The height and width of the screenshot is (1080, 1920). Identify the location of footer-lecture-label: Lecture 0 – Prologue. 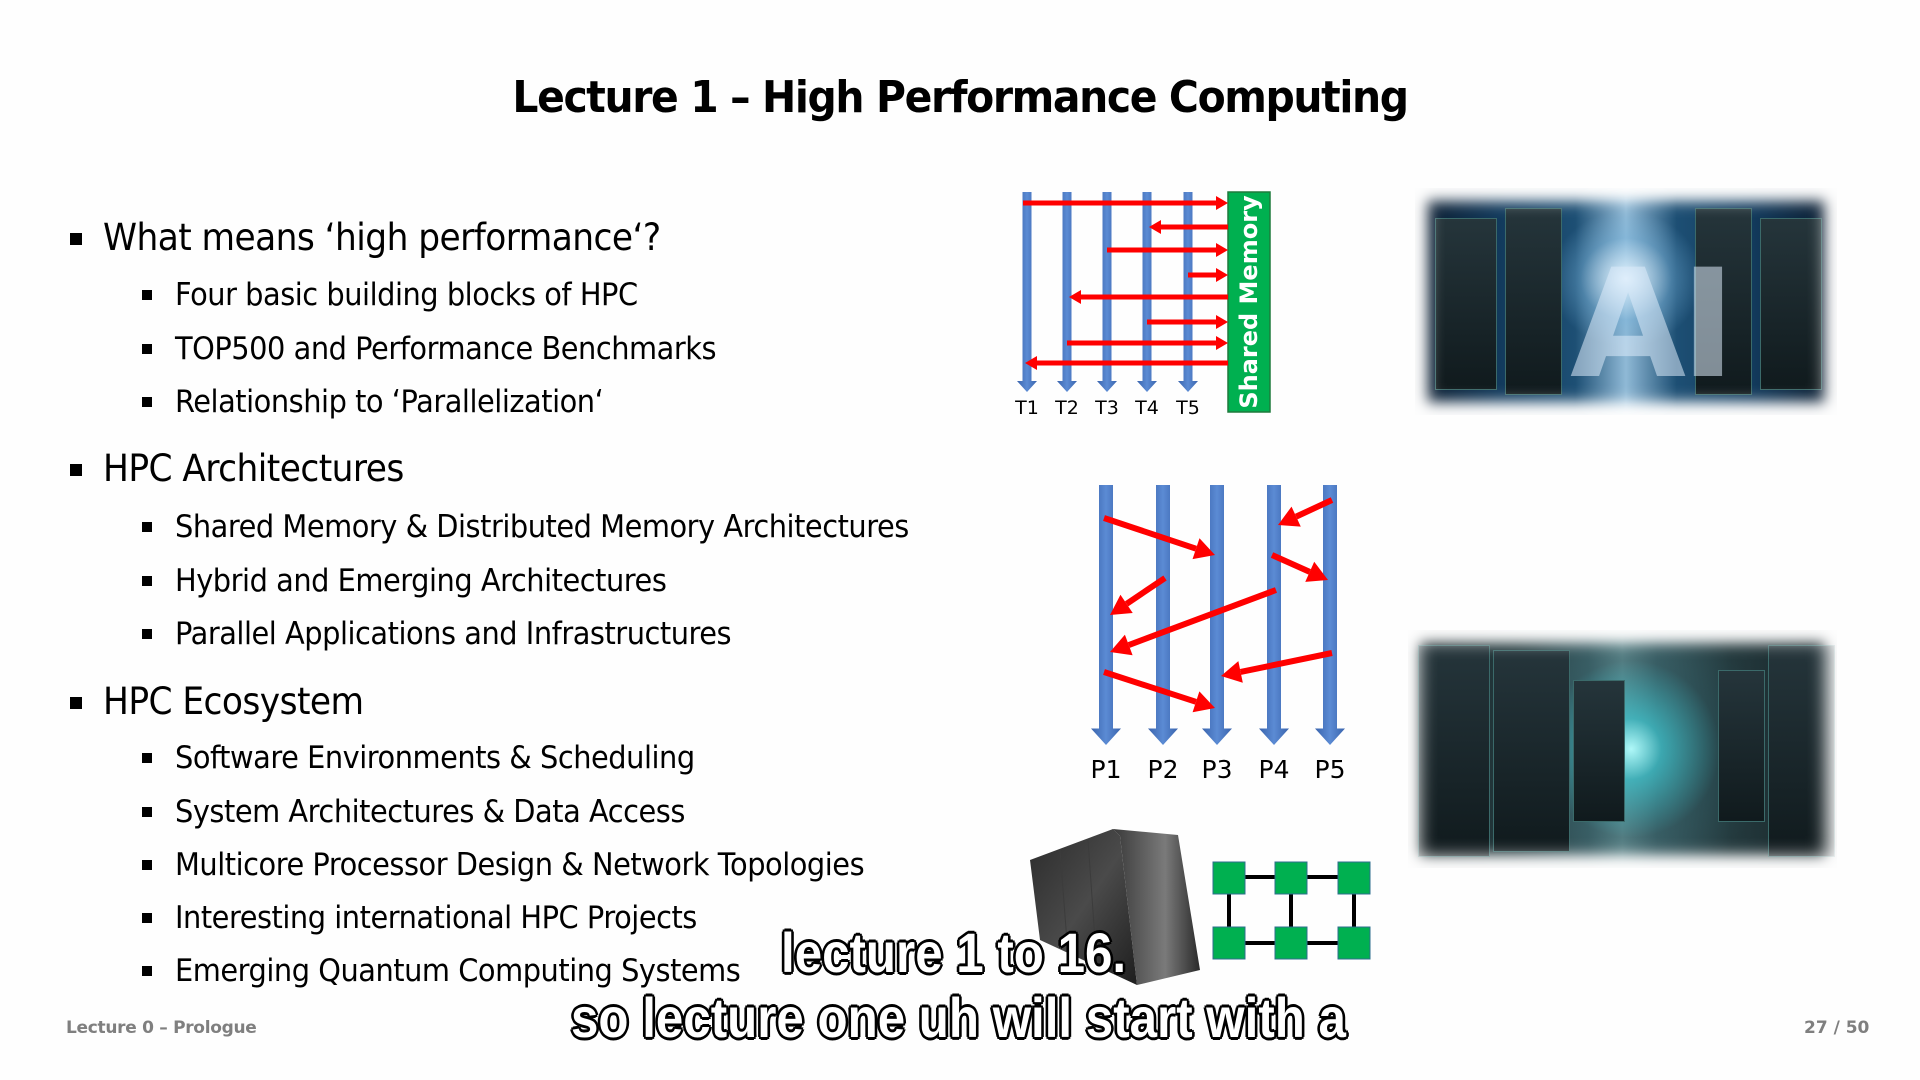
(161, 1028).